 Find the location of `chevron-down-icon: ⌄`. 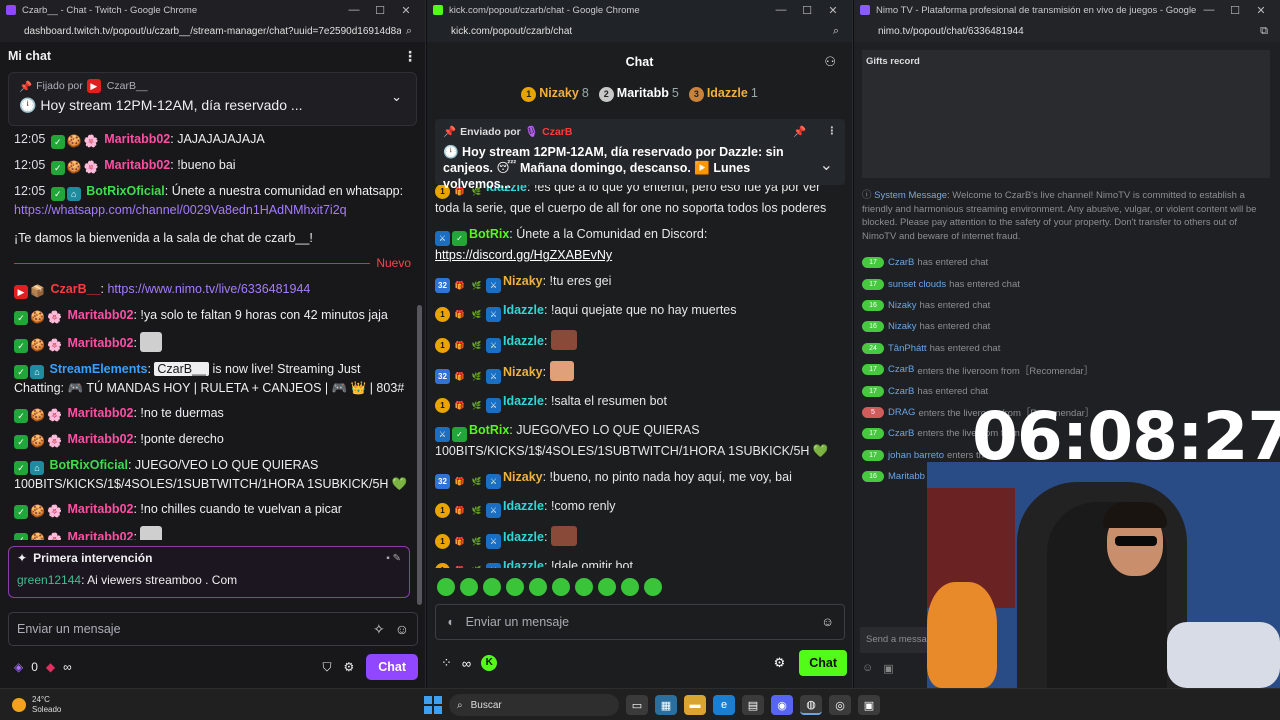

chevron-down-icon: ⌄ is located at coordinates (826, 165).